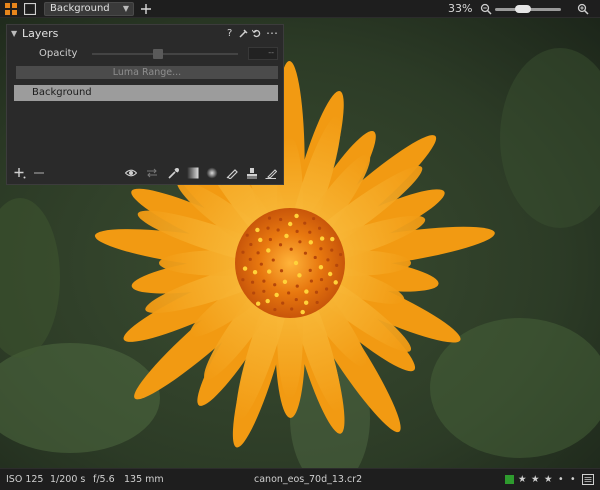  I want to click on focal-length-value: 135 mm, so click(144, 479).